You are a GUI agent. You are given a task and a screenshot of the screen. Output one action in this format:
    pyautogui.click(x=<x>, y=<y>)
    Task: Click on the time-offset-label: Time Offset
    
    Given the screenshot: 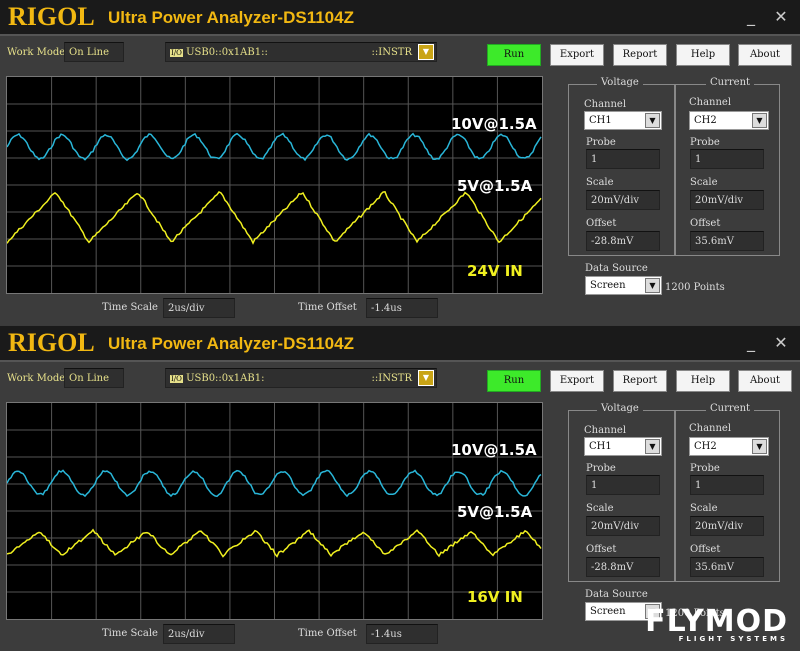 What is the action you would take?
    pyautogui.click(x=327, y=307)
    